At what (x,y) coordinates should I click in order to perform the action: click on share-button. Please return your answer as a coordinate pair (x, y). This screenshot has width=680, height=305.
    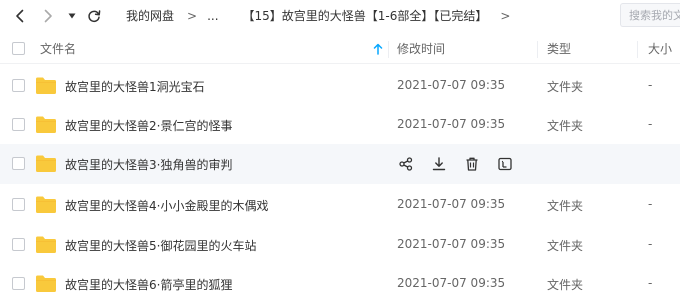
    Looking at the image, I should click on (406, 164).